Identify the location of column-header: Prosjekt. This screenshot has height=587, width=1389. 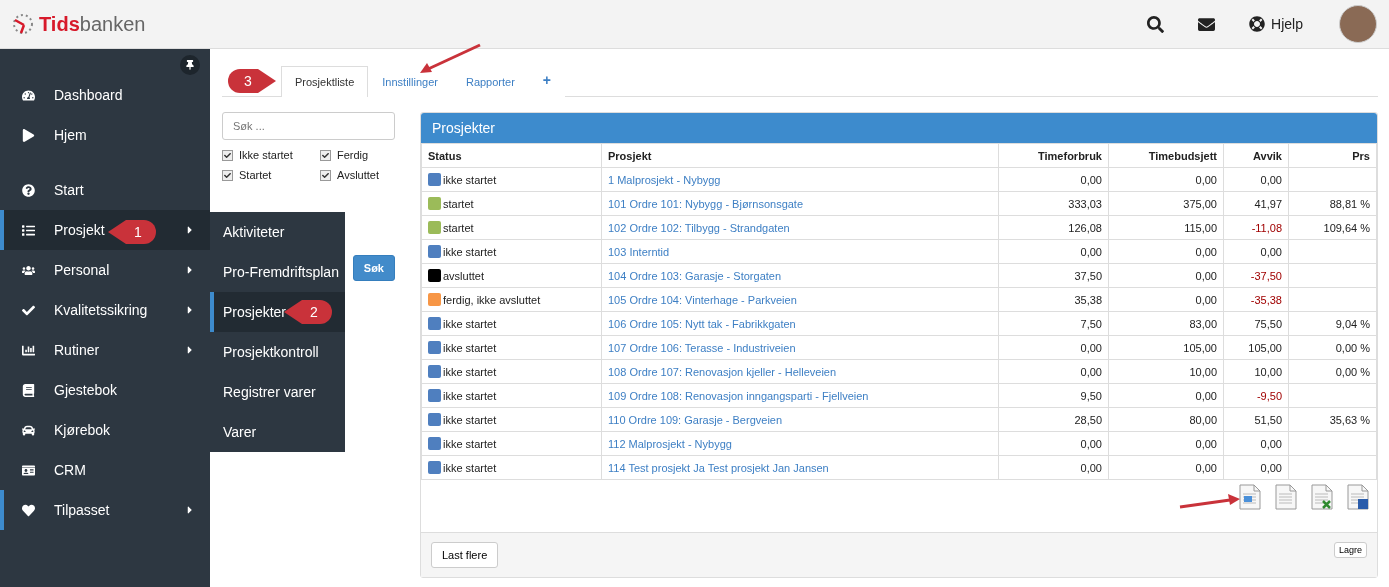
(800, 155).